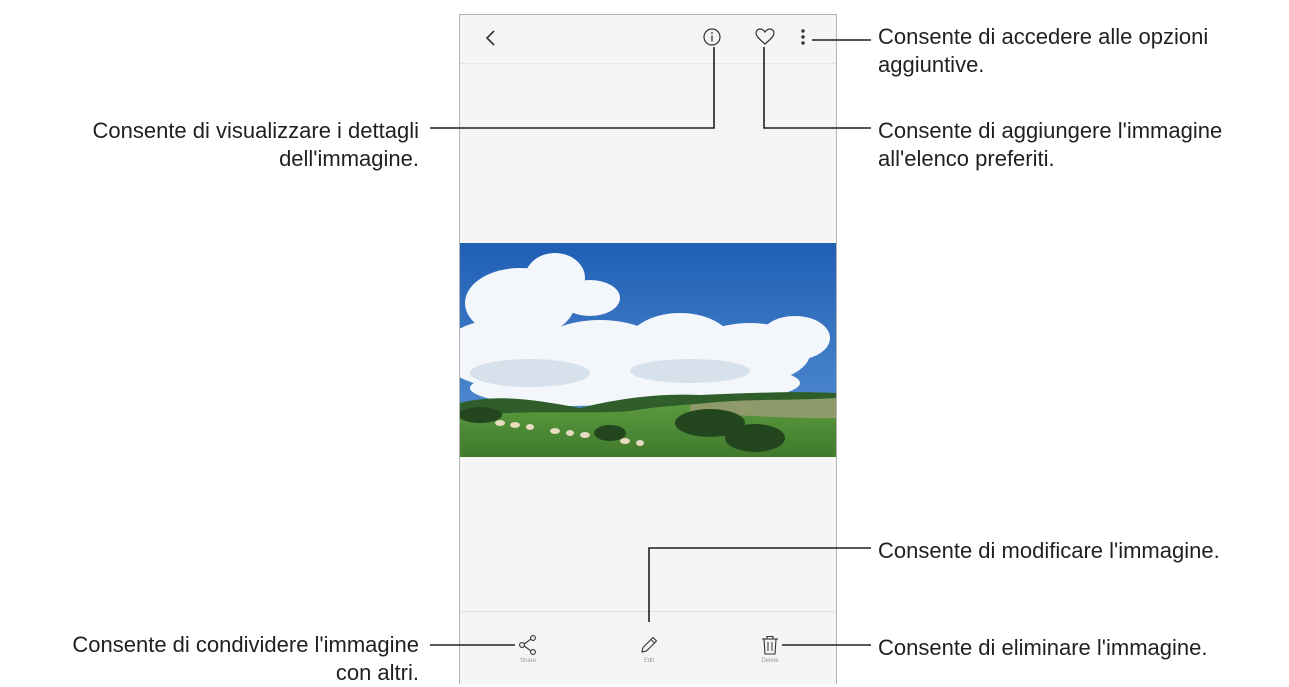  I want to click on callout-line: all'elenco preferiti., so click(966, 158).